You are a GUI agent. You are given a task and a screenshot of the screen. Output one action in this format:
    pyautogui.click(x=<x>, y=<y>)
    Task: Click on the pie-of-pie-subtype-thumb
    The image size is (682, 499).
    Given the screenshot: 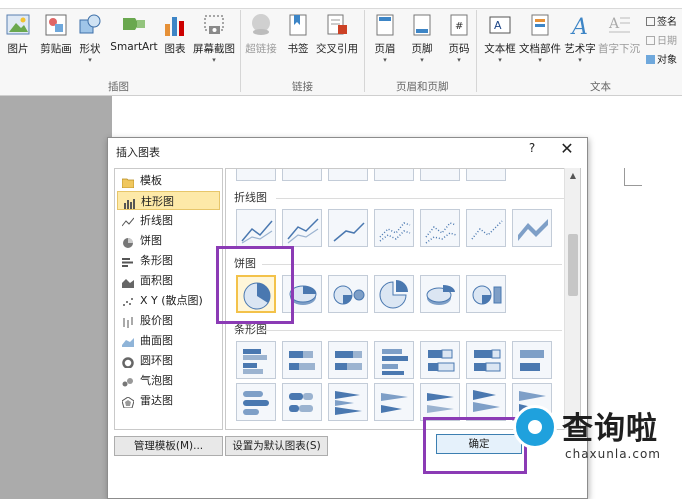 What is the action you would take?
    pyautogui.click(x=348, y=294)
    